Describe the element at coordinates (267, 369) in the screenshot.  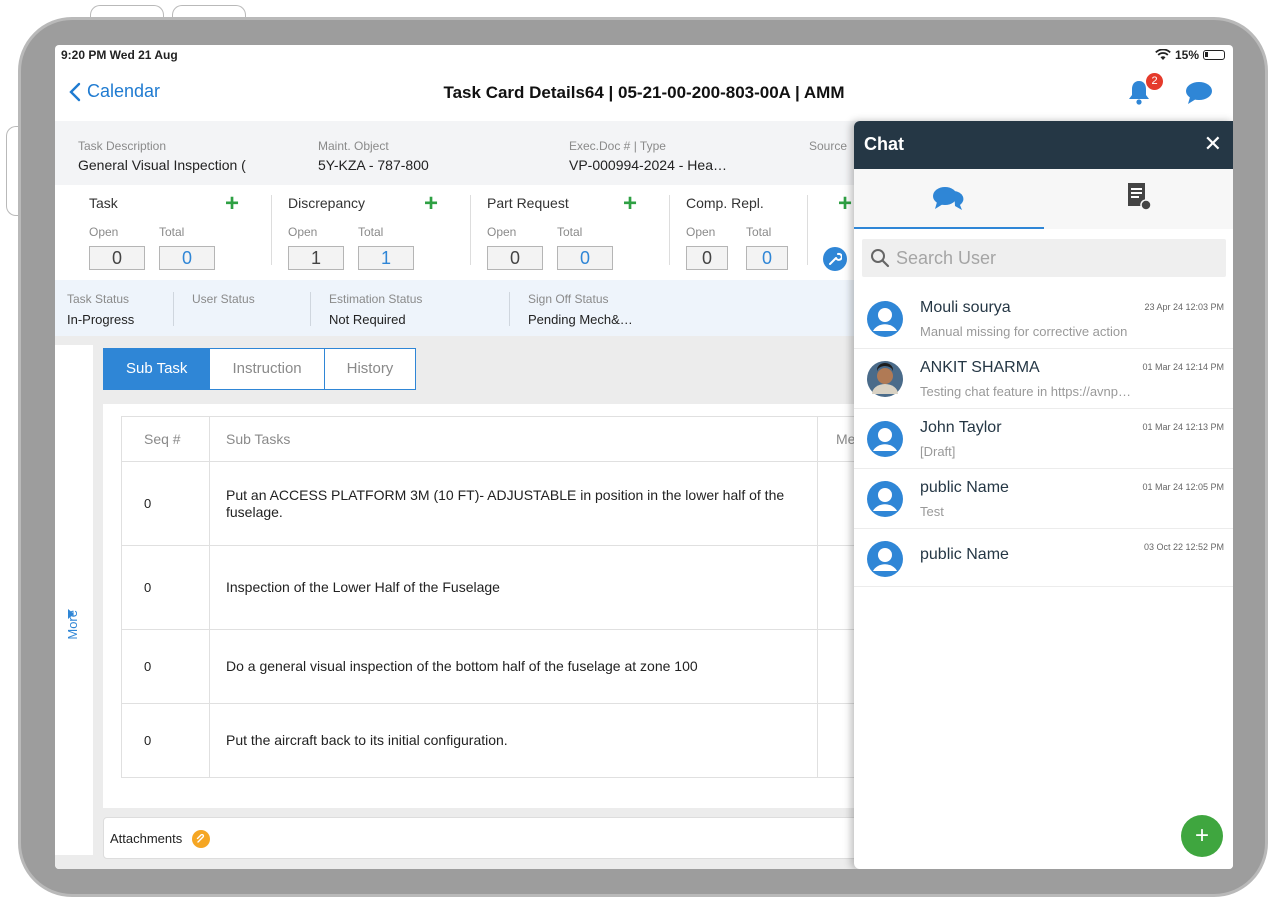
I see `tab-instruction: Instruction` at that location.